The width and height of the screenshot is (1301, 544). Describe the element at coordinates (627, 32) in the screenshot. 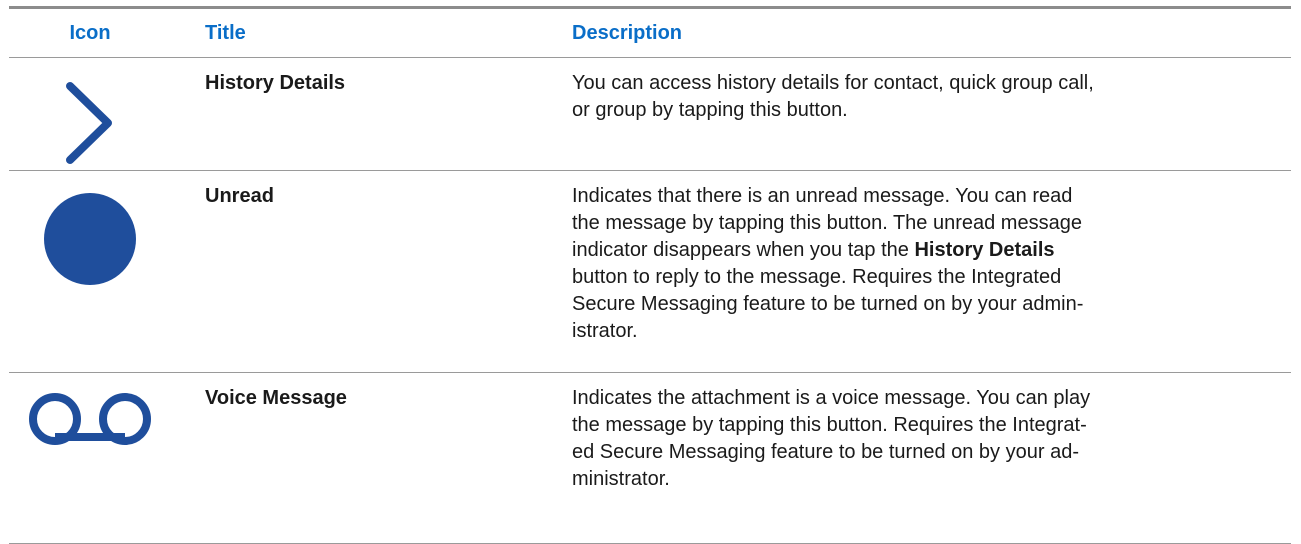

I see `header-description: Description` at that location.